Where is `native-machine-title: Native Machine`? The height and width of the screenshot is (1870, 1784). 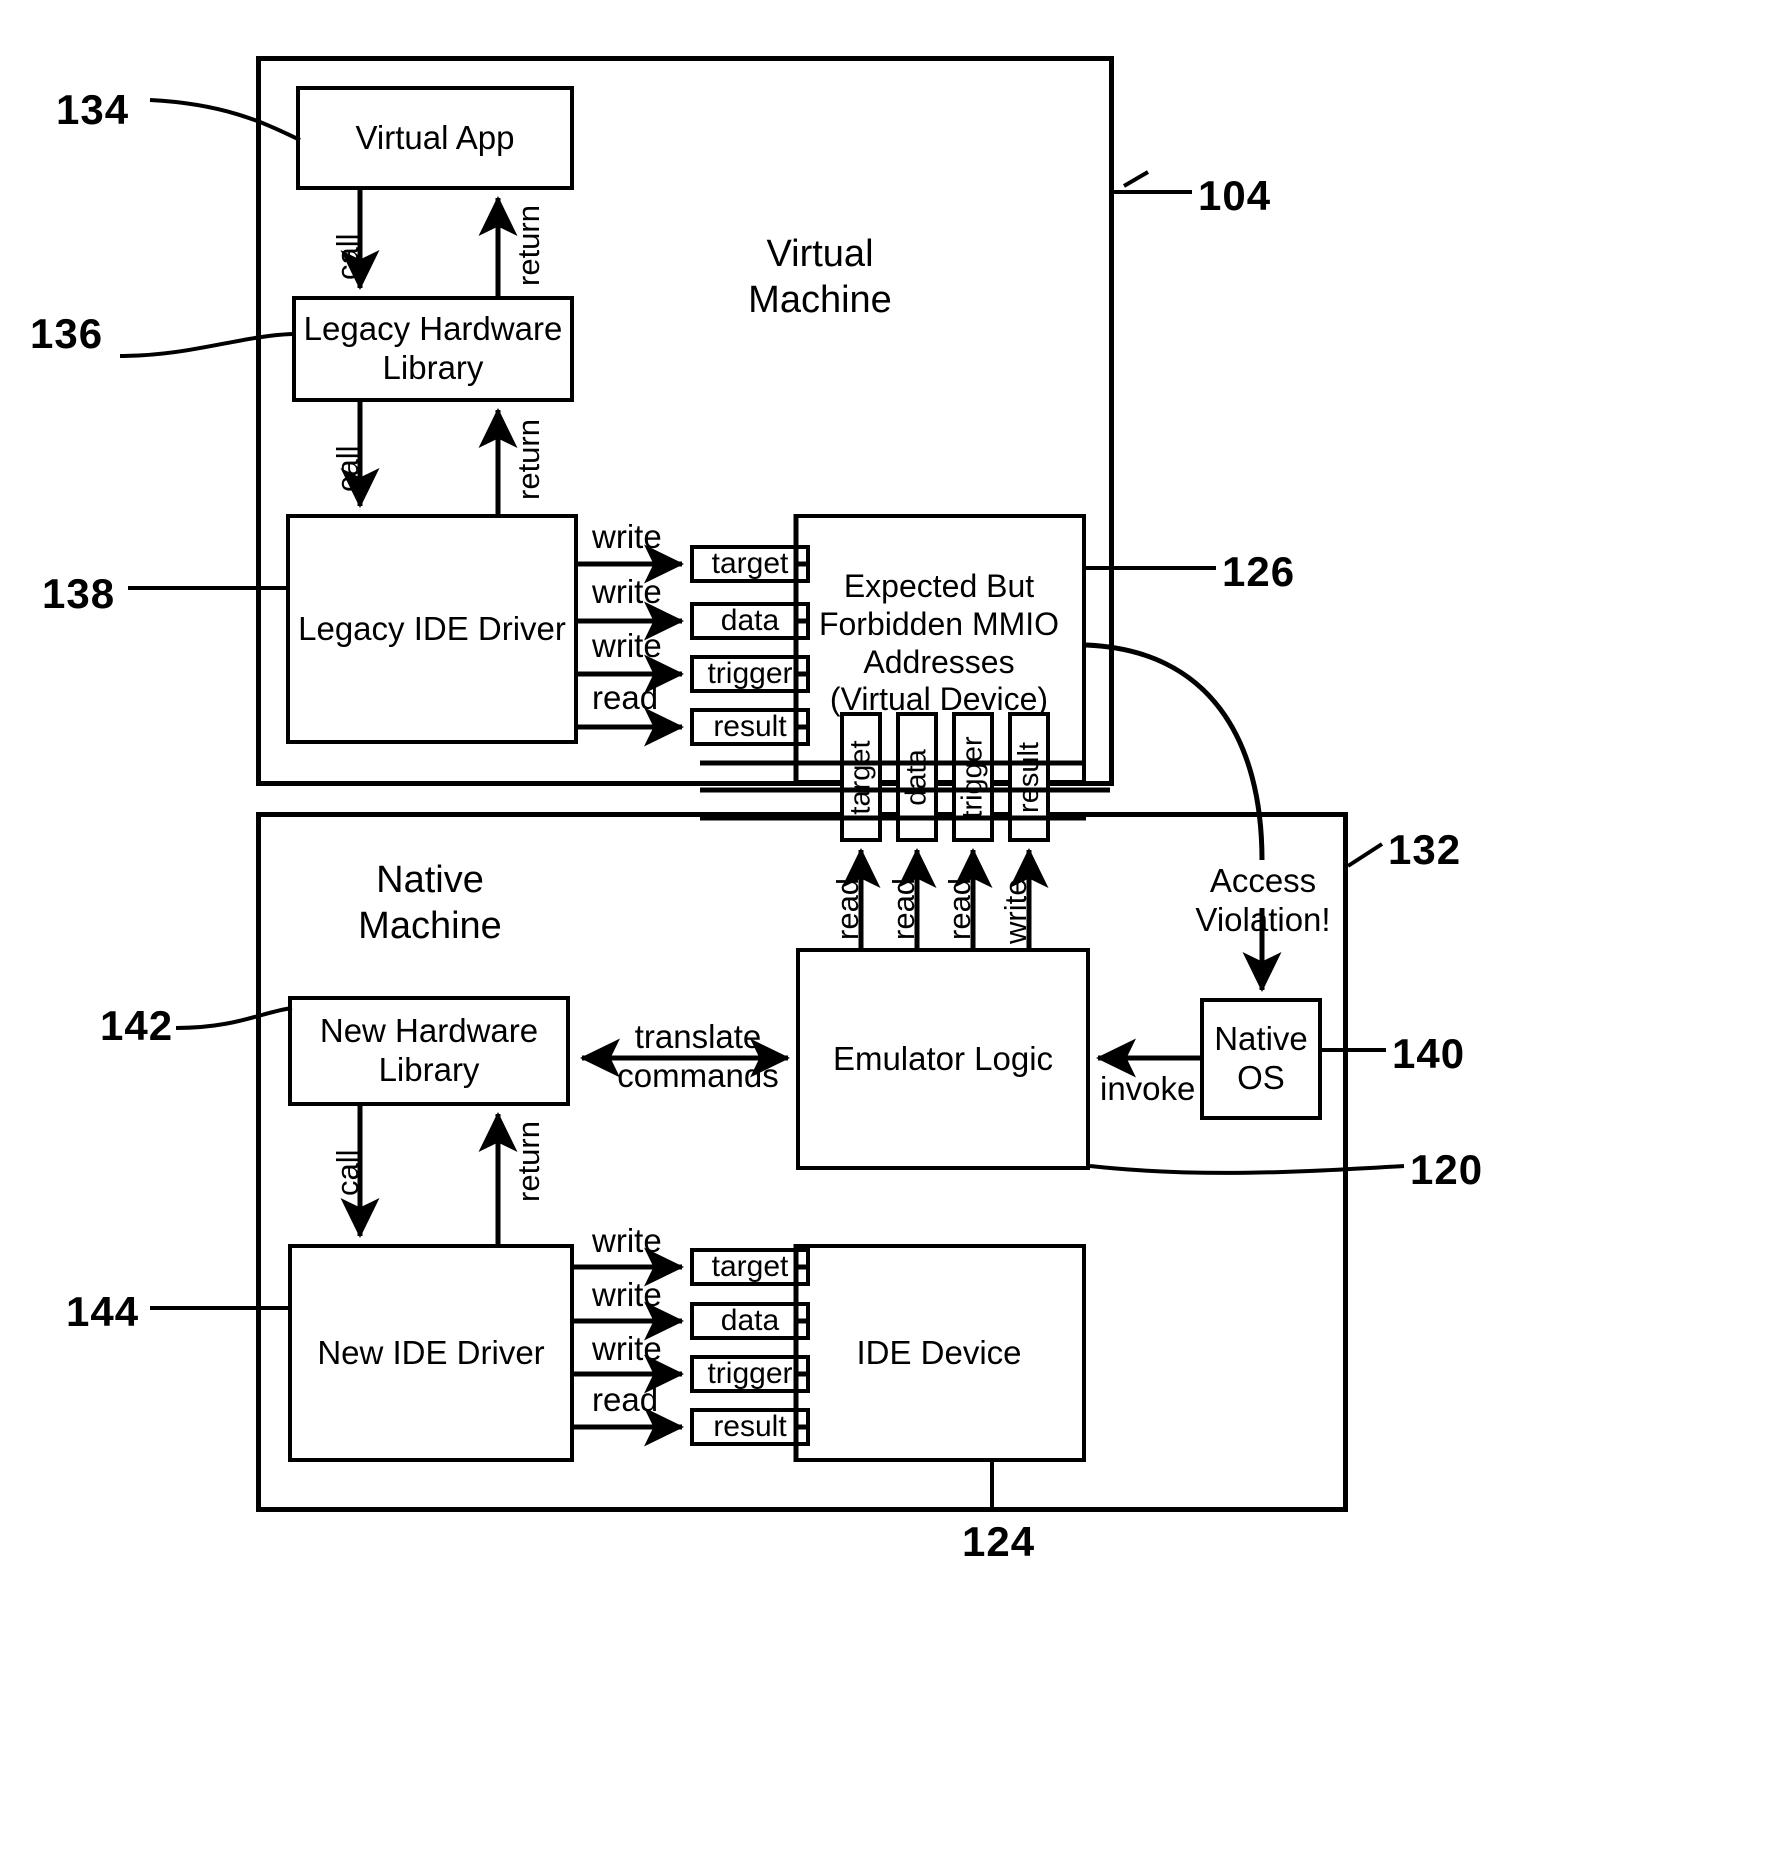
native-machine-title: Native Machine is located at coordinates (430, 903).